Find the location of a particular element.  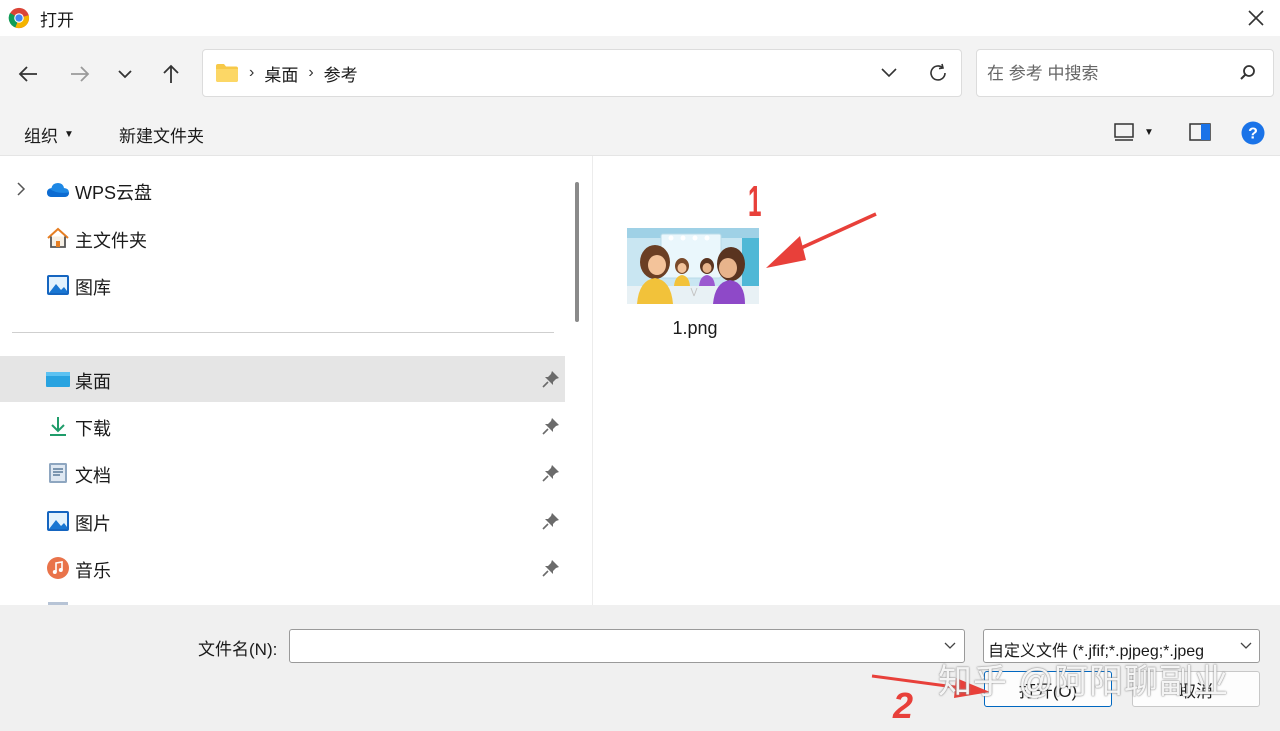

sidebar-item-label: 主文件夹 is located at coordinates (111, 241).